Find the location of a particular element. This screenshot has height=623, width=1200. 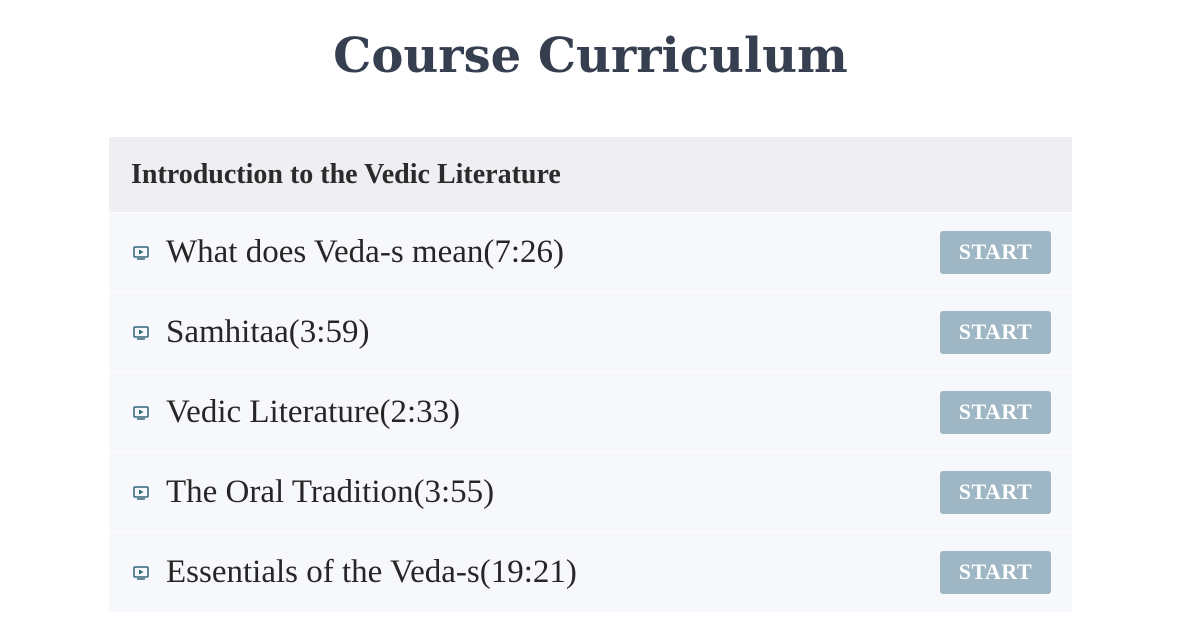

lecture-title: The Oral Tradition(3:55) is located at coordinates (330, 492).